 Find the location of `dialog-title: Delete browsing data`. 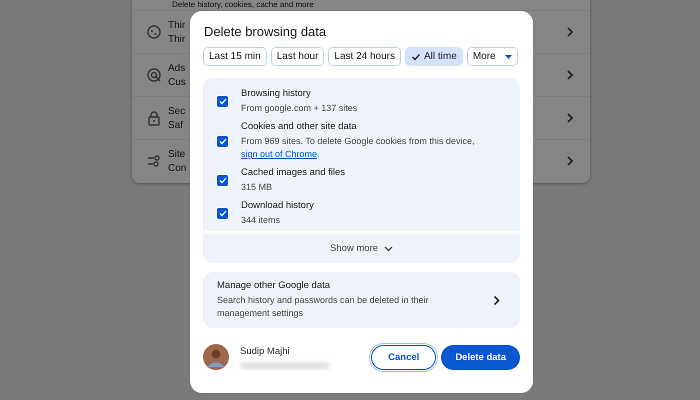

dialog-title: Delete browsing data is located at coordinates (266, 31).